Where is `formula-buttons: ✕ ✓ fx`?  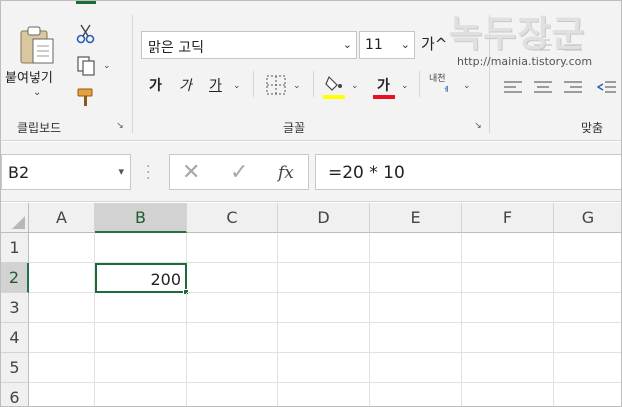 formula-buttons: ✕ ✓ fx is located at coordinates (239, 172).